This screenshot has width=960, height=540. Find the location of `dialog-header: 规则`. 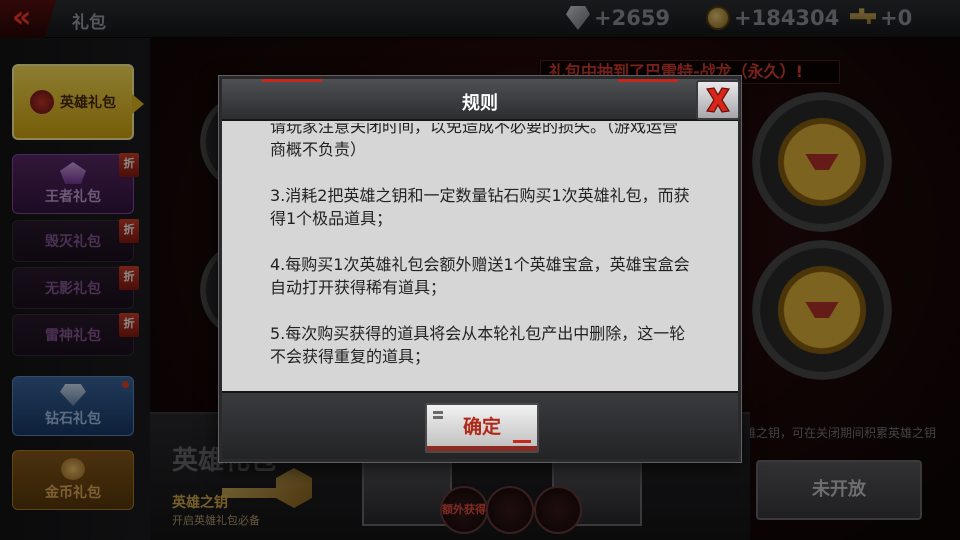

dialog-header: 规则 is located at coordinates (480, 100).